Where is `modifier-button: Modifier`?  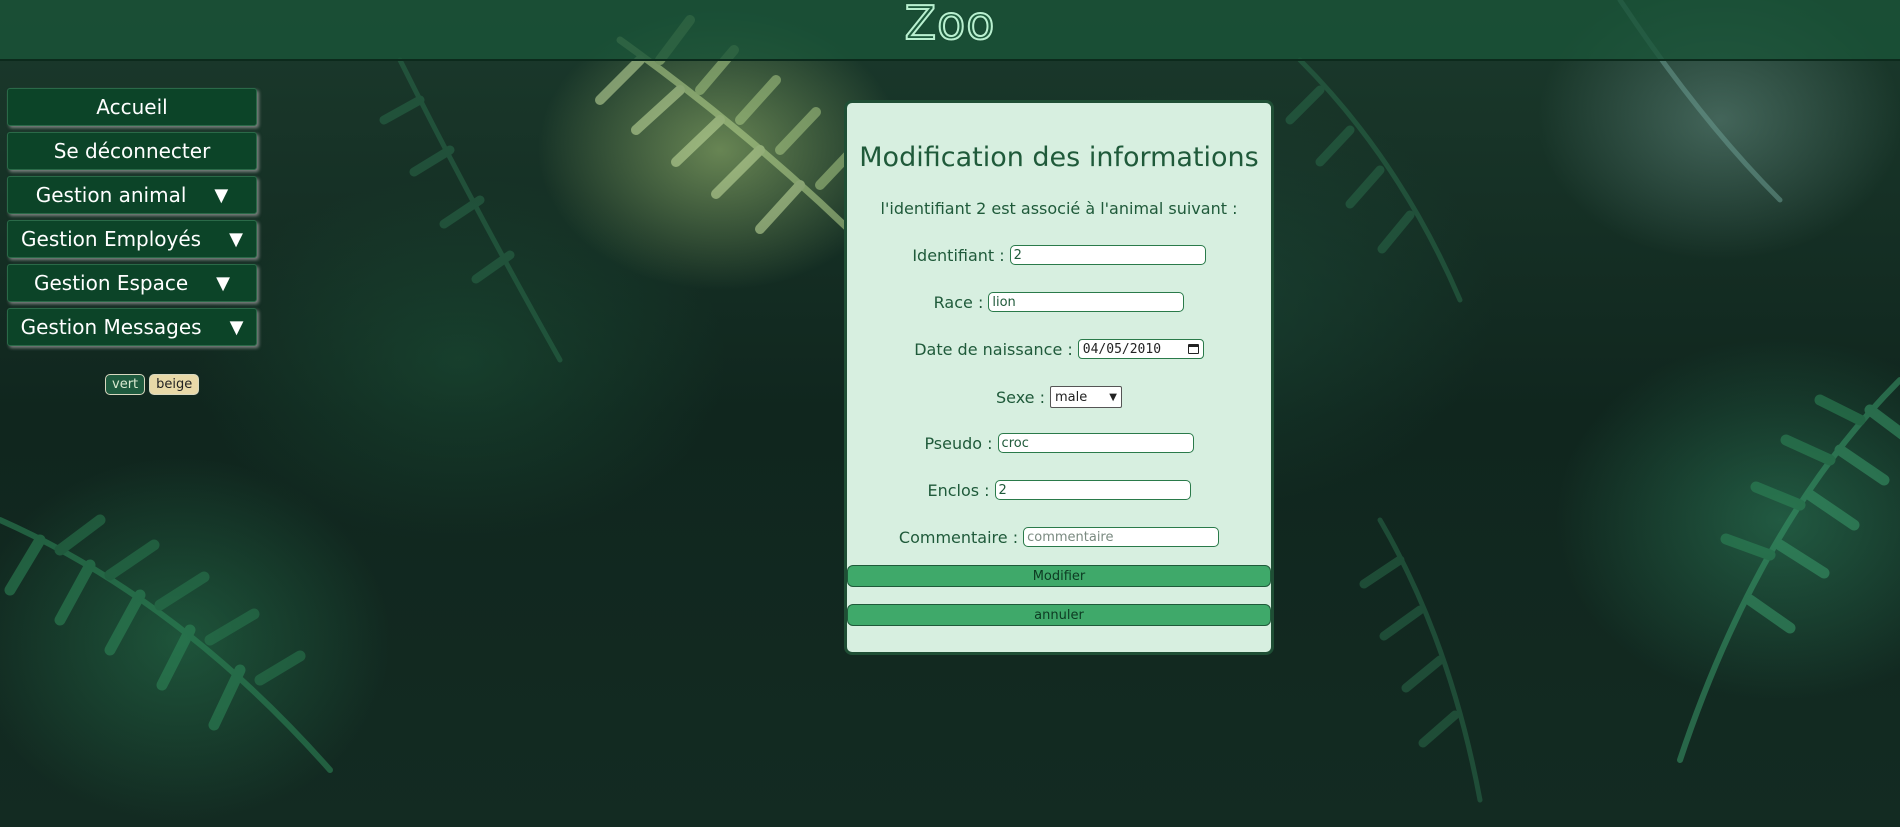
modifier-button: Modifier is located at coordinates (1059, 576).